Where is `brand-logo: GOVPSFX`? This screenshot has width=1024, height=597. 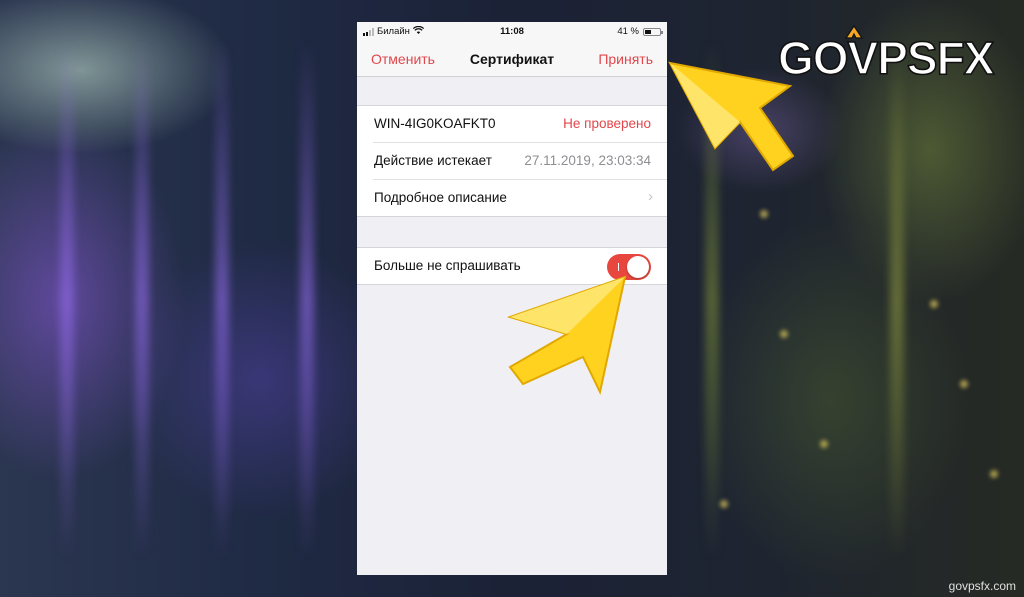
brand-logo: GOVPSFX is located at coordinates (896, 52).